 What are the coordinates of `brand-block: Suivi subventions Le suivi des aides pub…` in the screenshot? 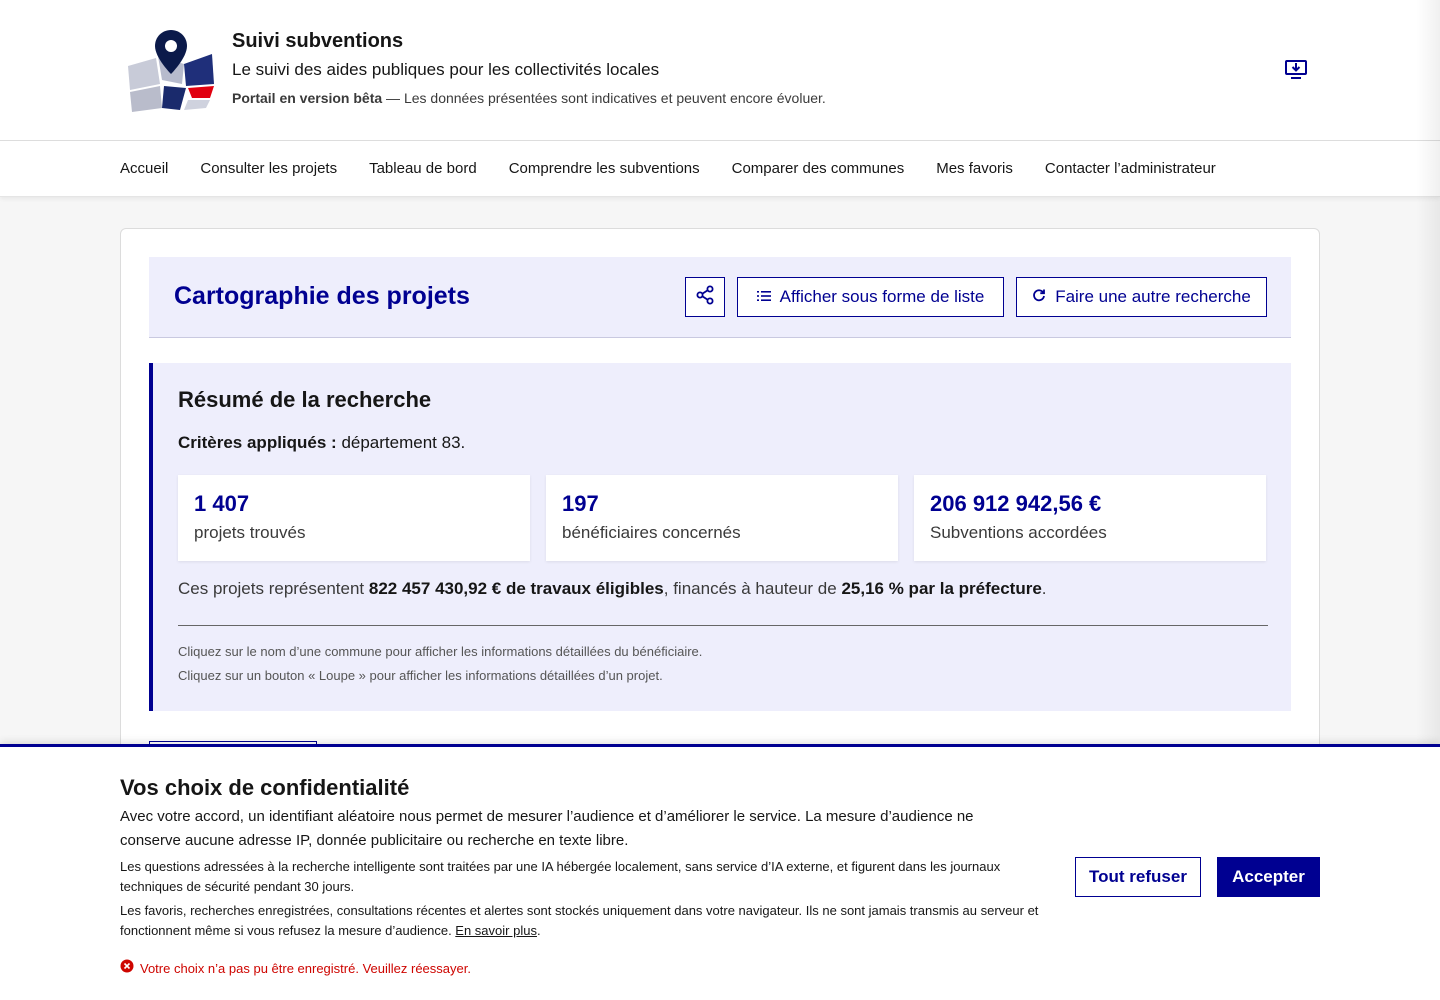 It's located at (529, 68).